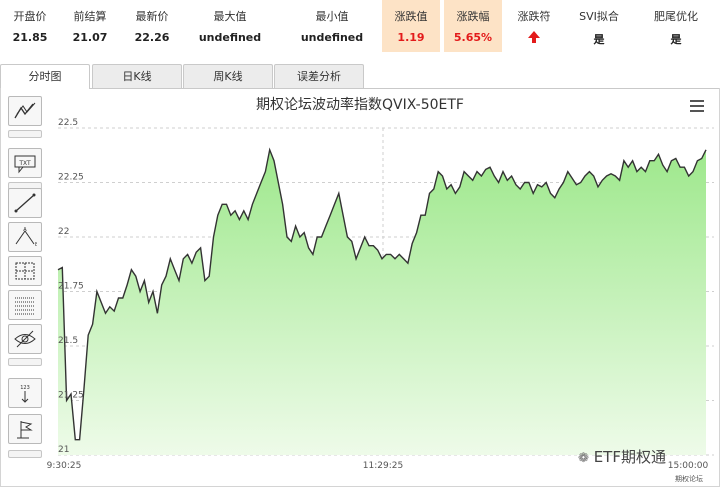  What do you see at coordinates (68, 123) in the screenshot?
I see `y-tick-label: 22.5` at bounding box center [68, 123].